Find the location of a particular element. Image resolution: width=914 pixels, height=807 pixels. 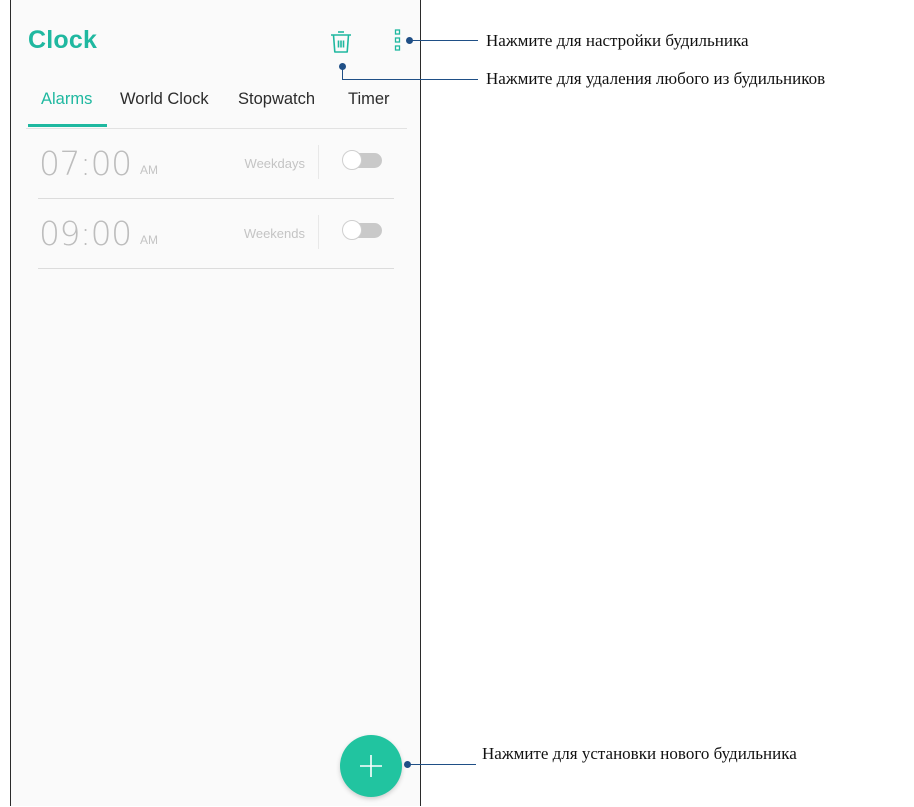

alarm-time: 09:00 is located at coordinates (85, 233).